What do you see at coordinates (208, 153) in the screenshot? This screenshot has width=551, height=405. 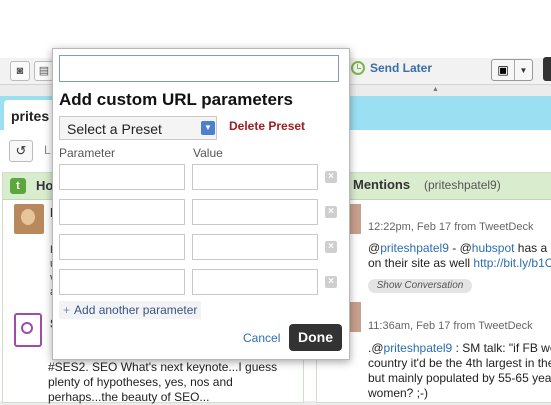 I see `value-column-header: Value` at bounding box center [208, 153].